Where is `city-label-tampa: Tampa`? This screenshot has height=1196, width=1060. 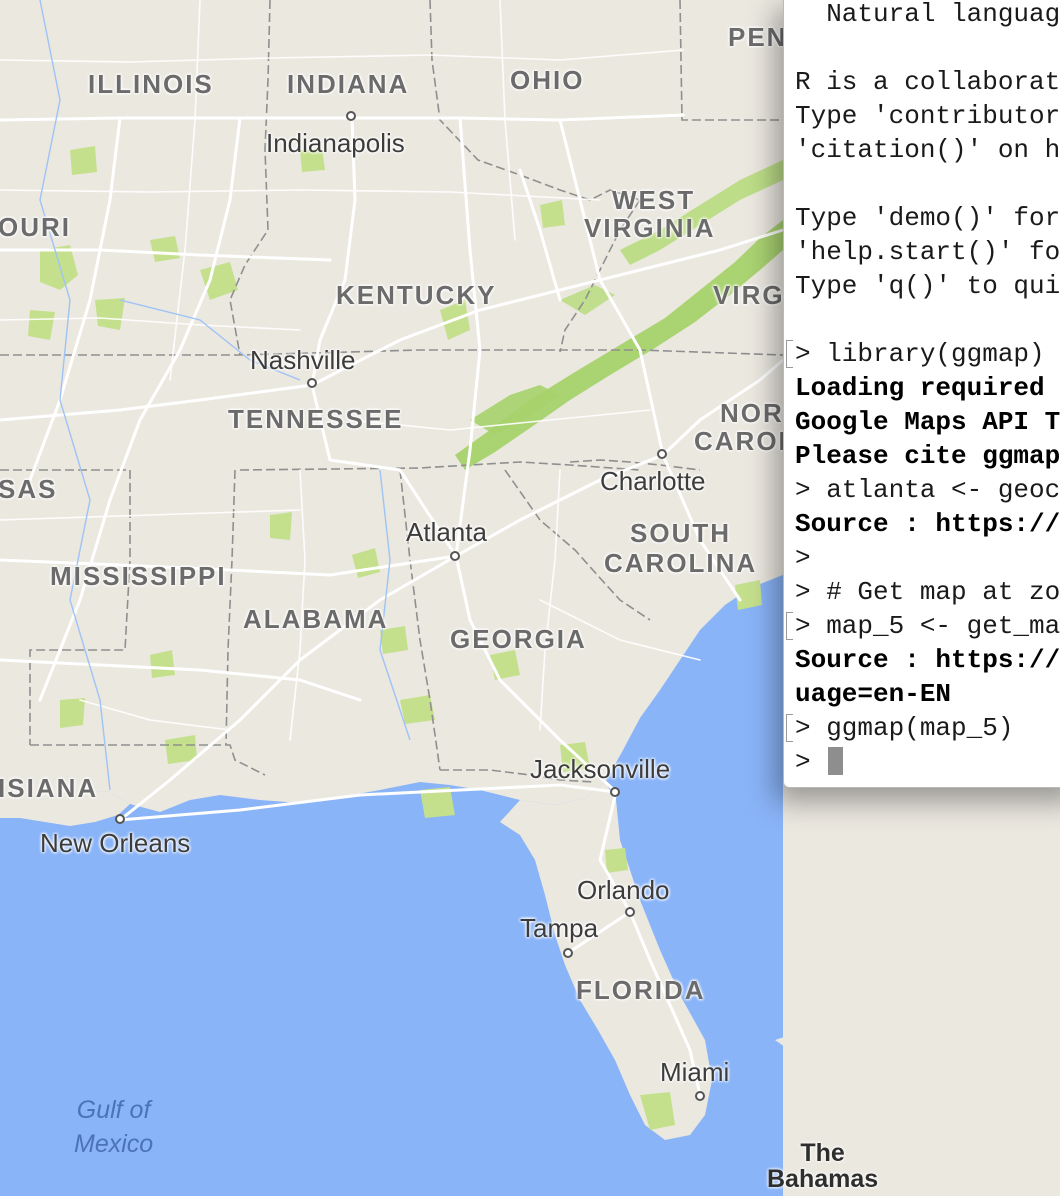
city-label-tampa: Tampa is located at coordinates (559, 928).